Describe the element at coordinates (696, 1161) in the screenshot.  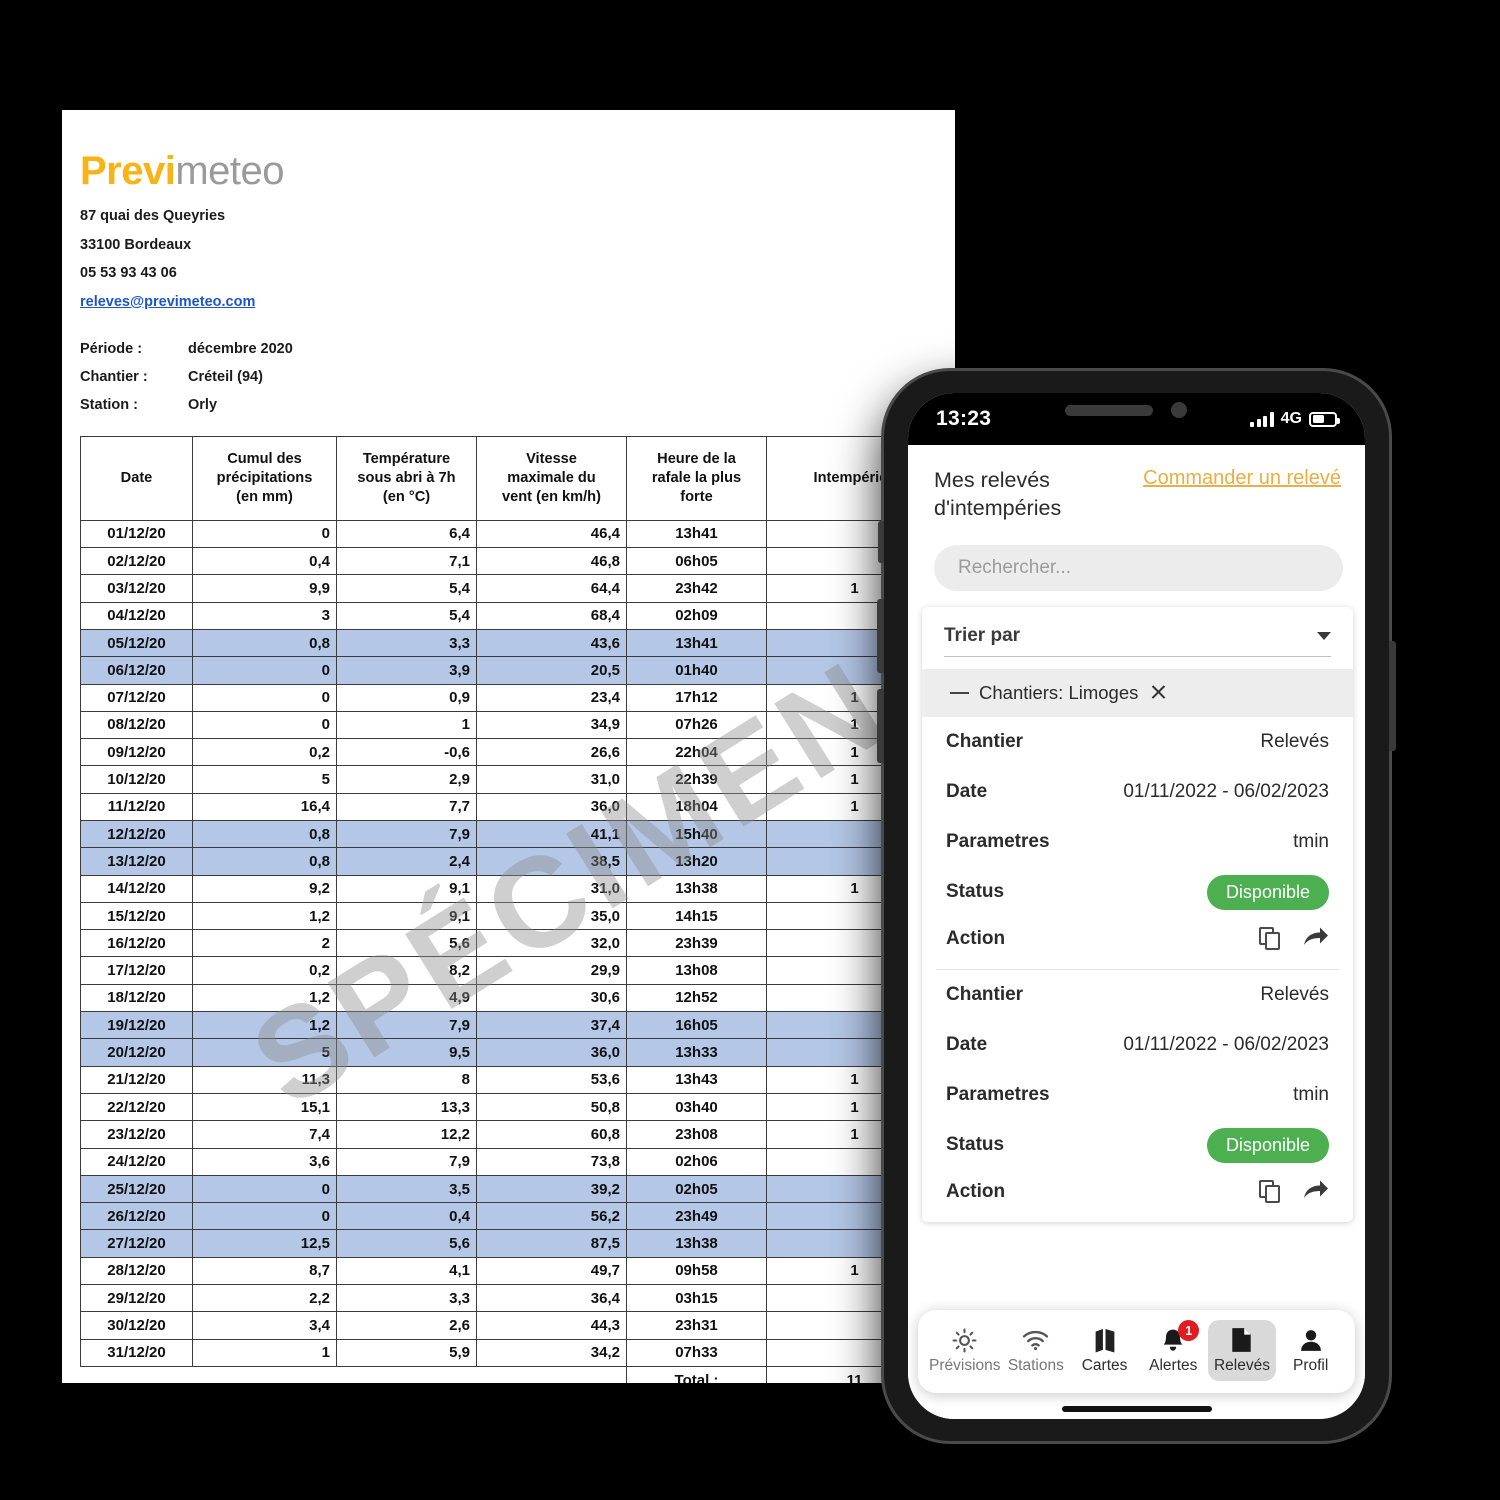
I see `table-cell-hour: 02h06` at that location.